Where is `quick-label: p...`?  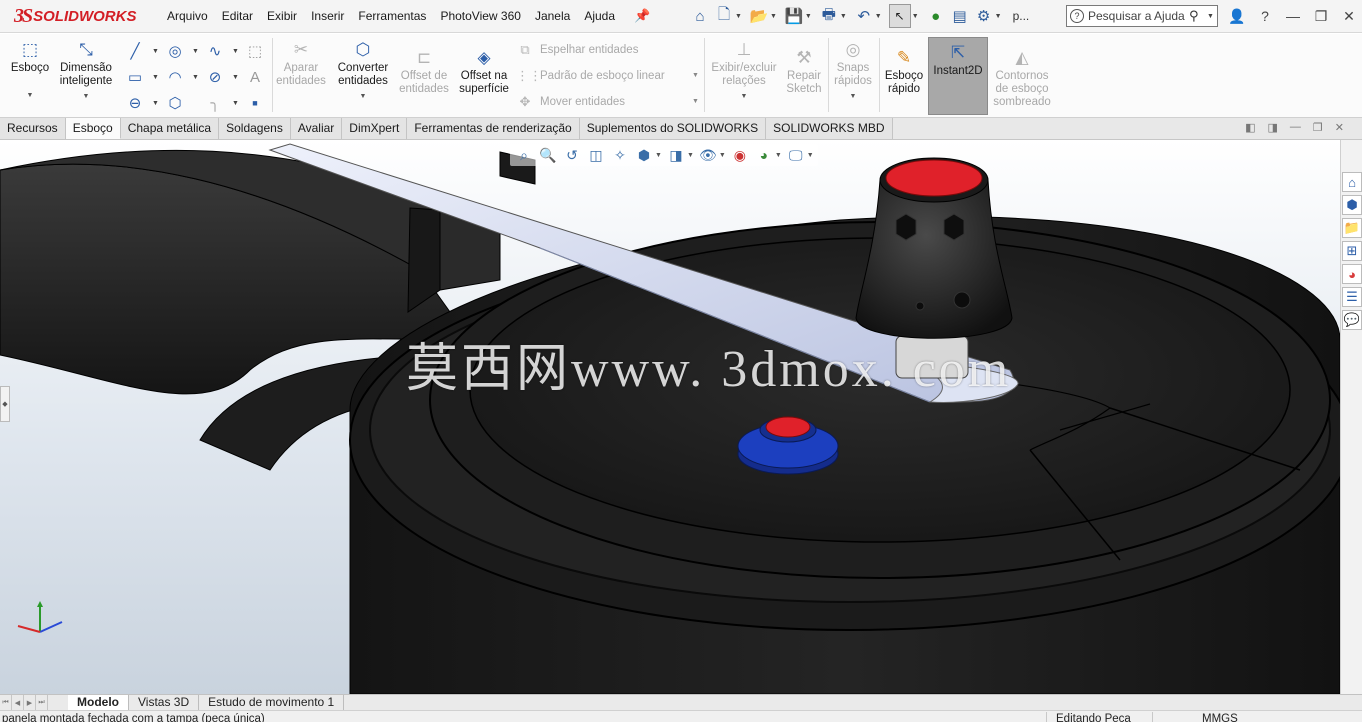
quick-label: p... is located at coordinates (1021, 16).